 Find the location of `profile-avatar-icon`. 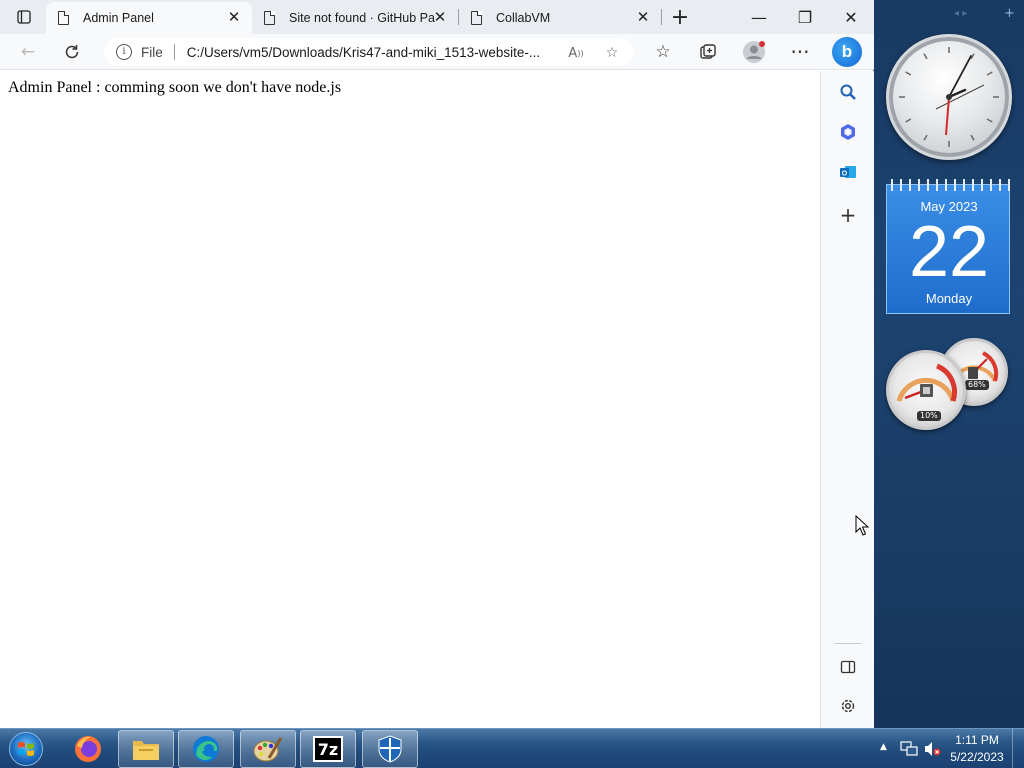

profile-avatar-icon is located at coordinates (754, 52).